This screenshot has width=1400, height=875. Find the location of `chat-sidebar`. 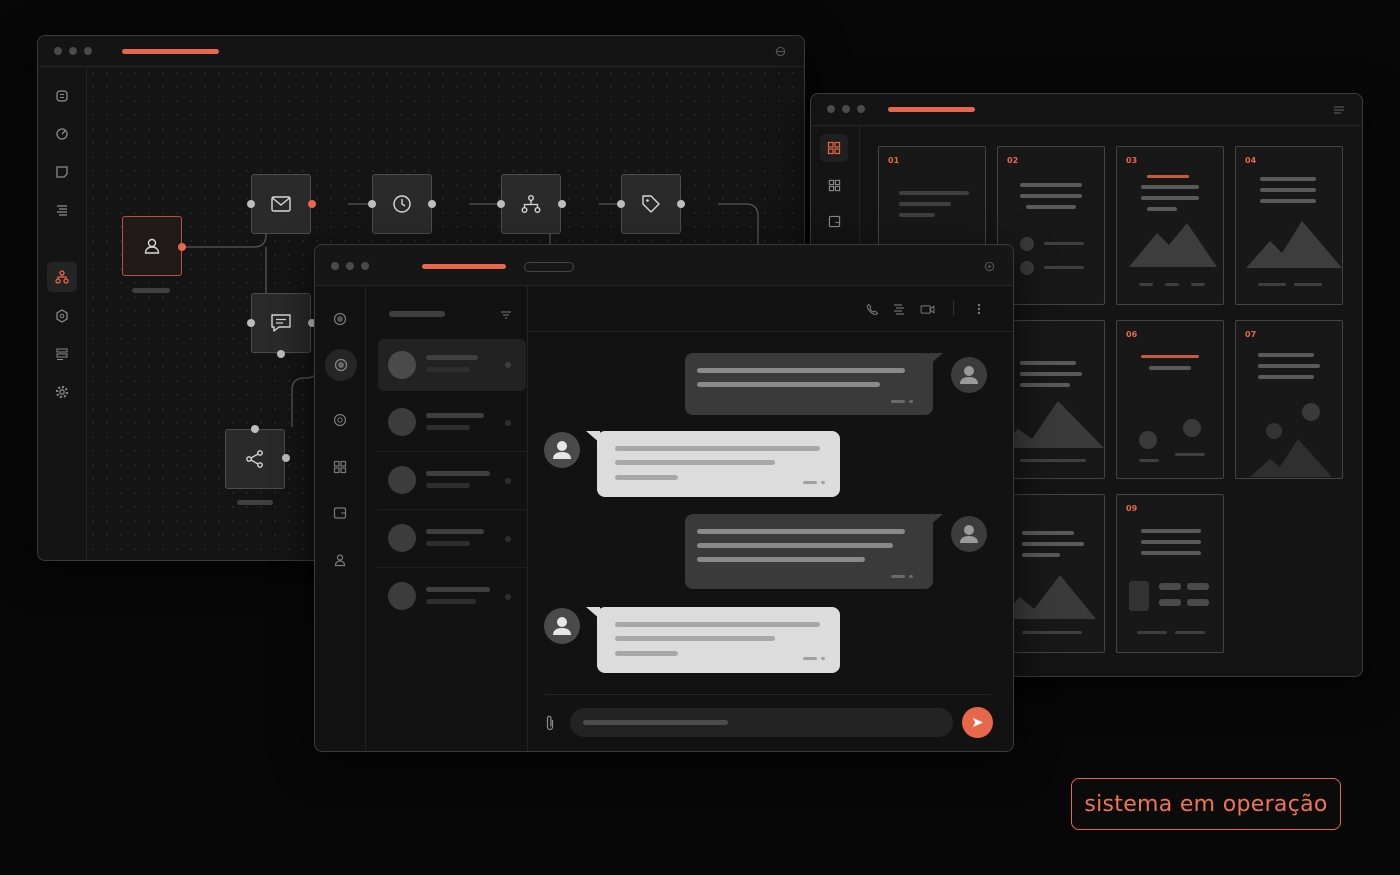

chat-sidebar is located at coordinates (340, 518).